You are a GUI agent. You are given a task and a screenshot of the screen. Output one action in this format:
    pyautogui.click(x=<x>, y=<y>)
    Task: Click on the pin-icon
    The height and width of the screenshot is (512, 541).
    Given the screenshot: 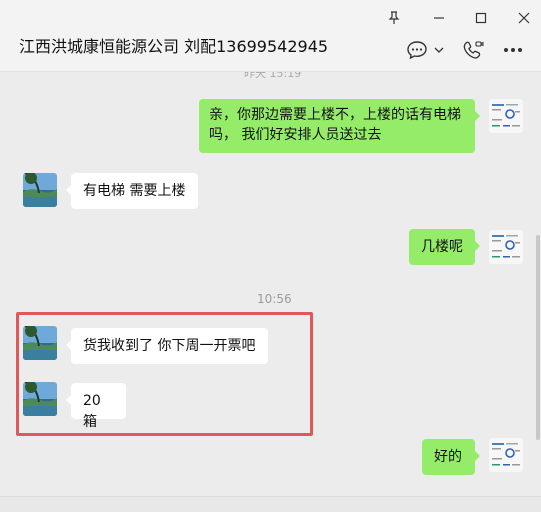 What is the action you would take?
    pyautogui.click(x=394, y=18)
    